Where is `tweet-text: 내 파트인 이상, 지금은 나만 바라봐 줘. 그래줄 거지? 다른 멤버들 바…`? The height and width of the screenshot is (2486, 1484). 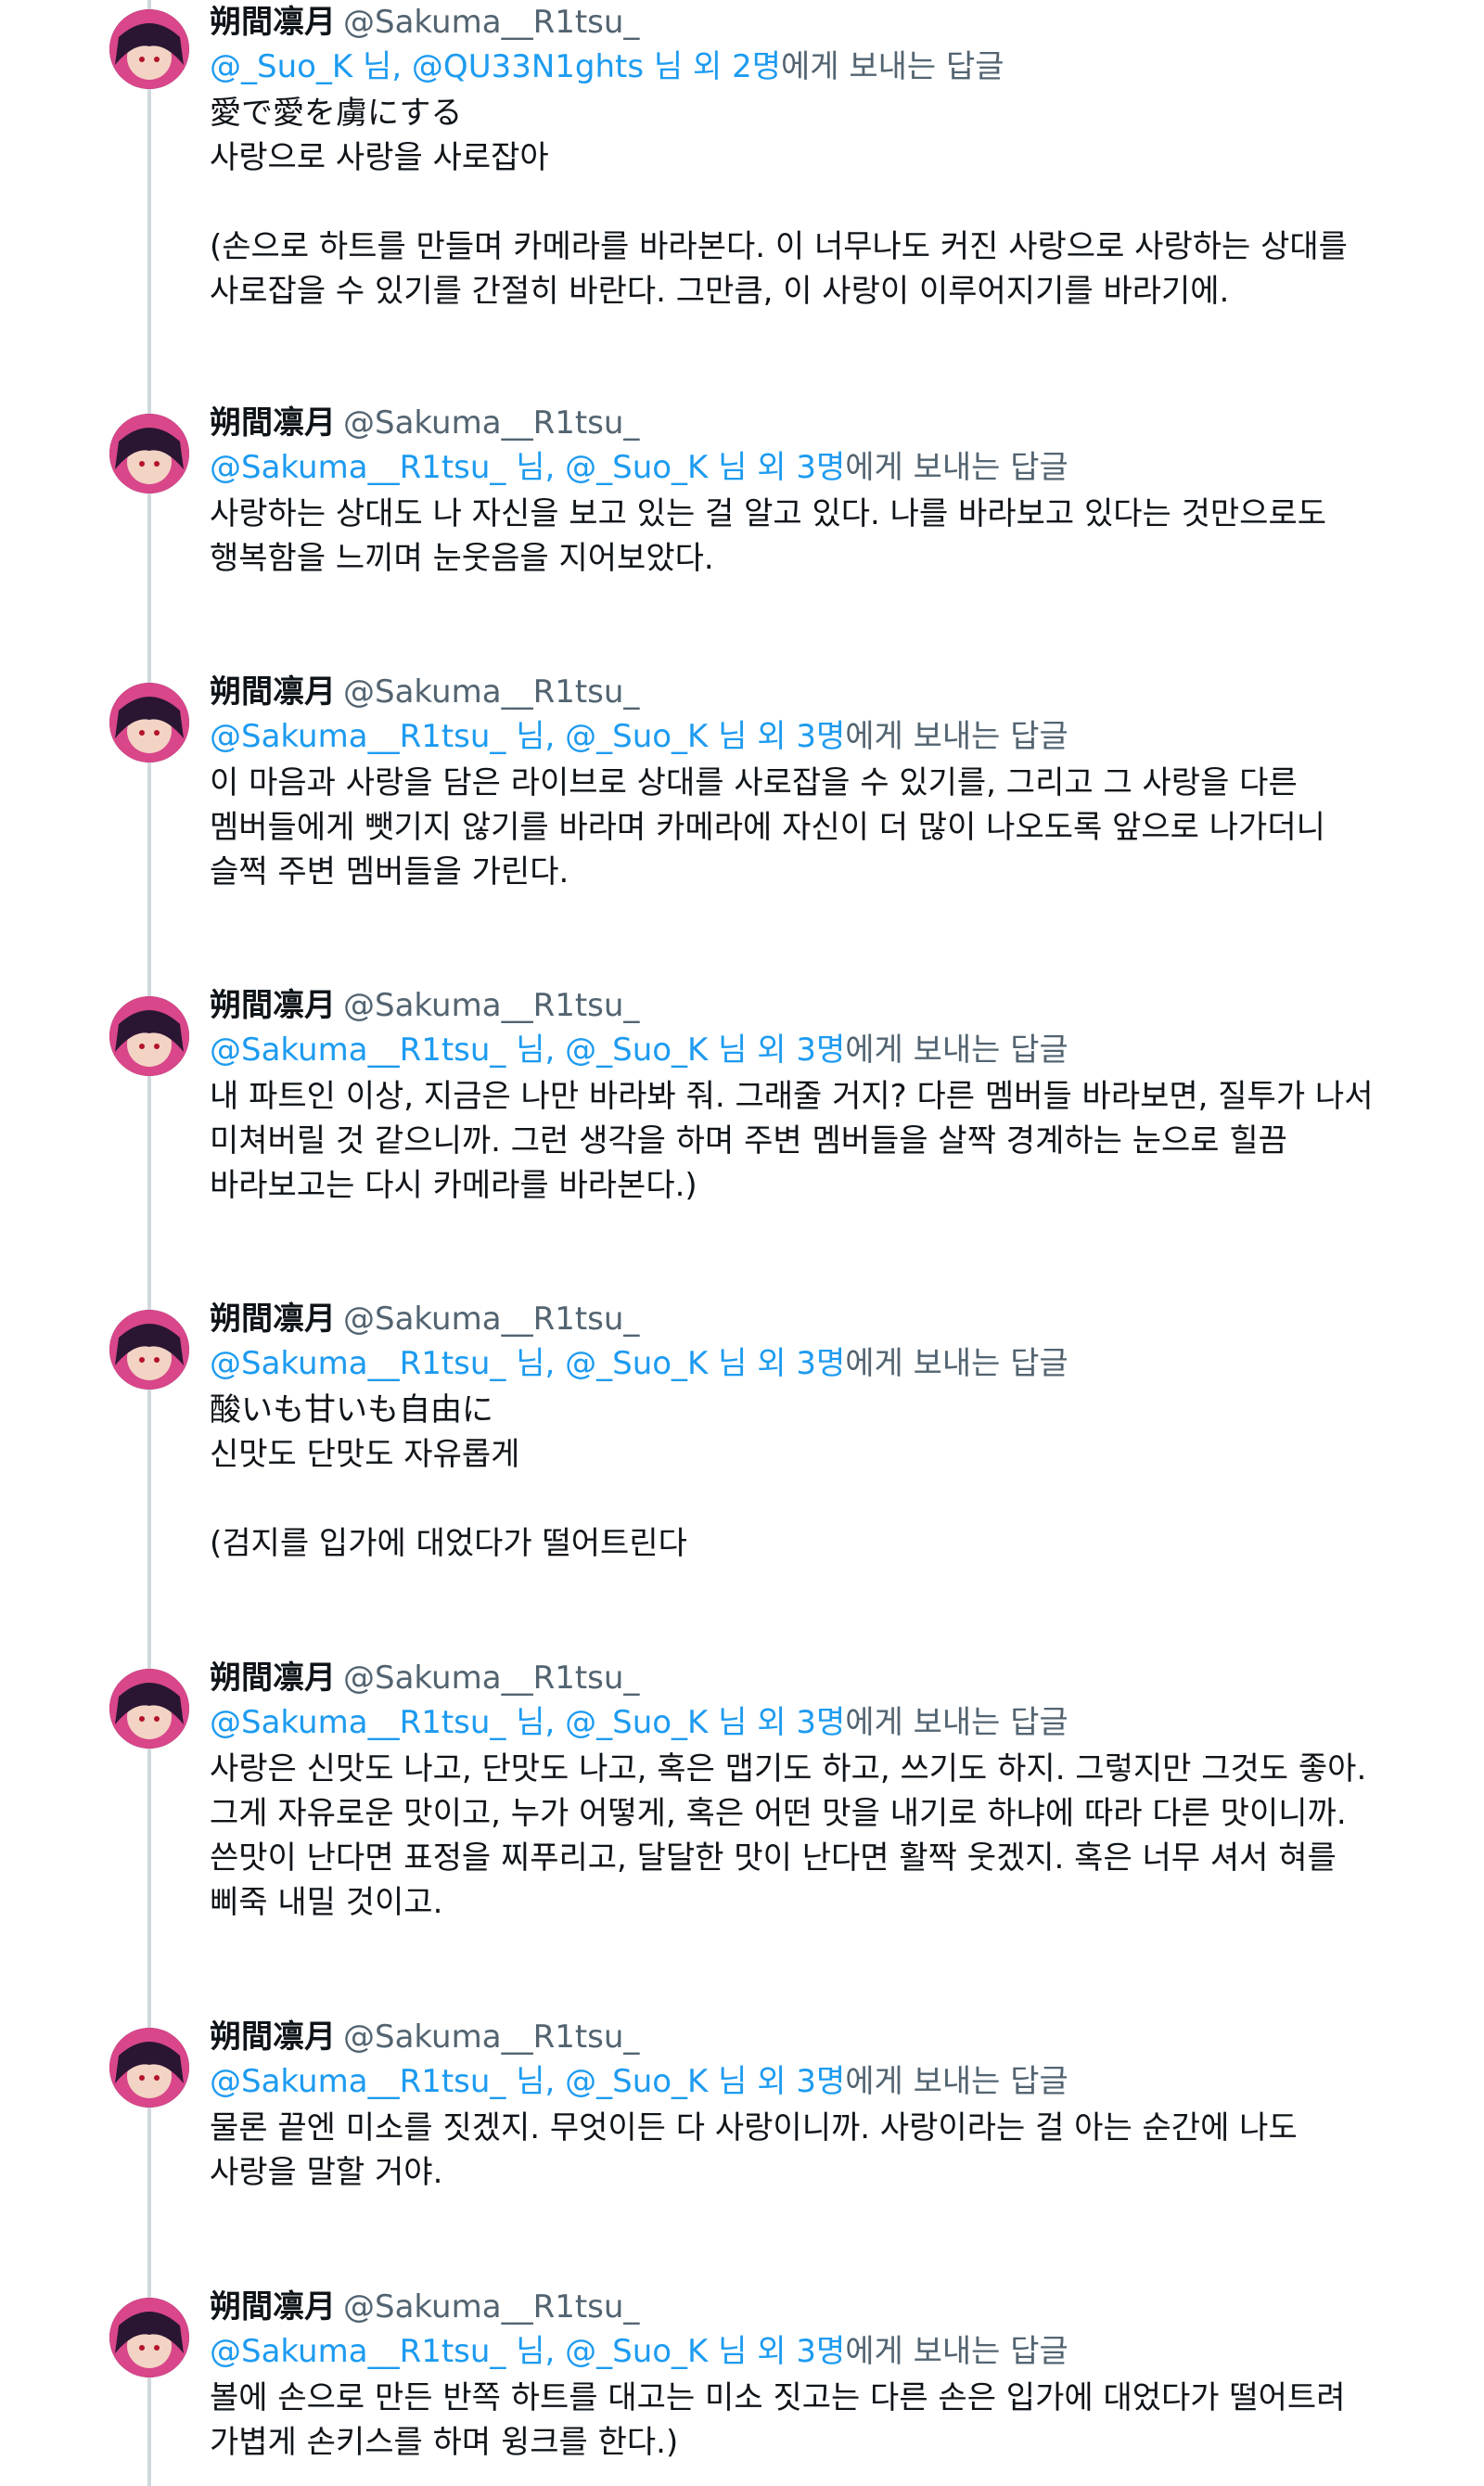
tweet-text: 내 파트인 이상, 지금은 나만 바라봐 줘. 그래줄 거지? 다른 멤버들 바… is located at coordinates (792, 1141).